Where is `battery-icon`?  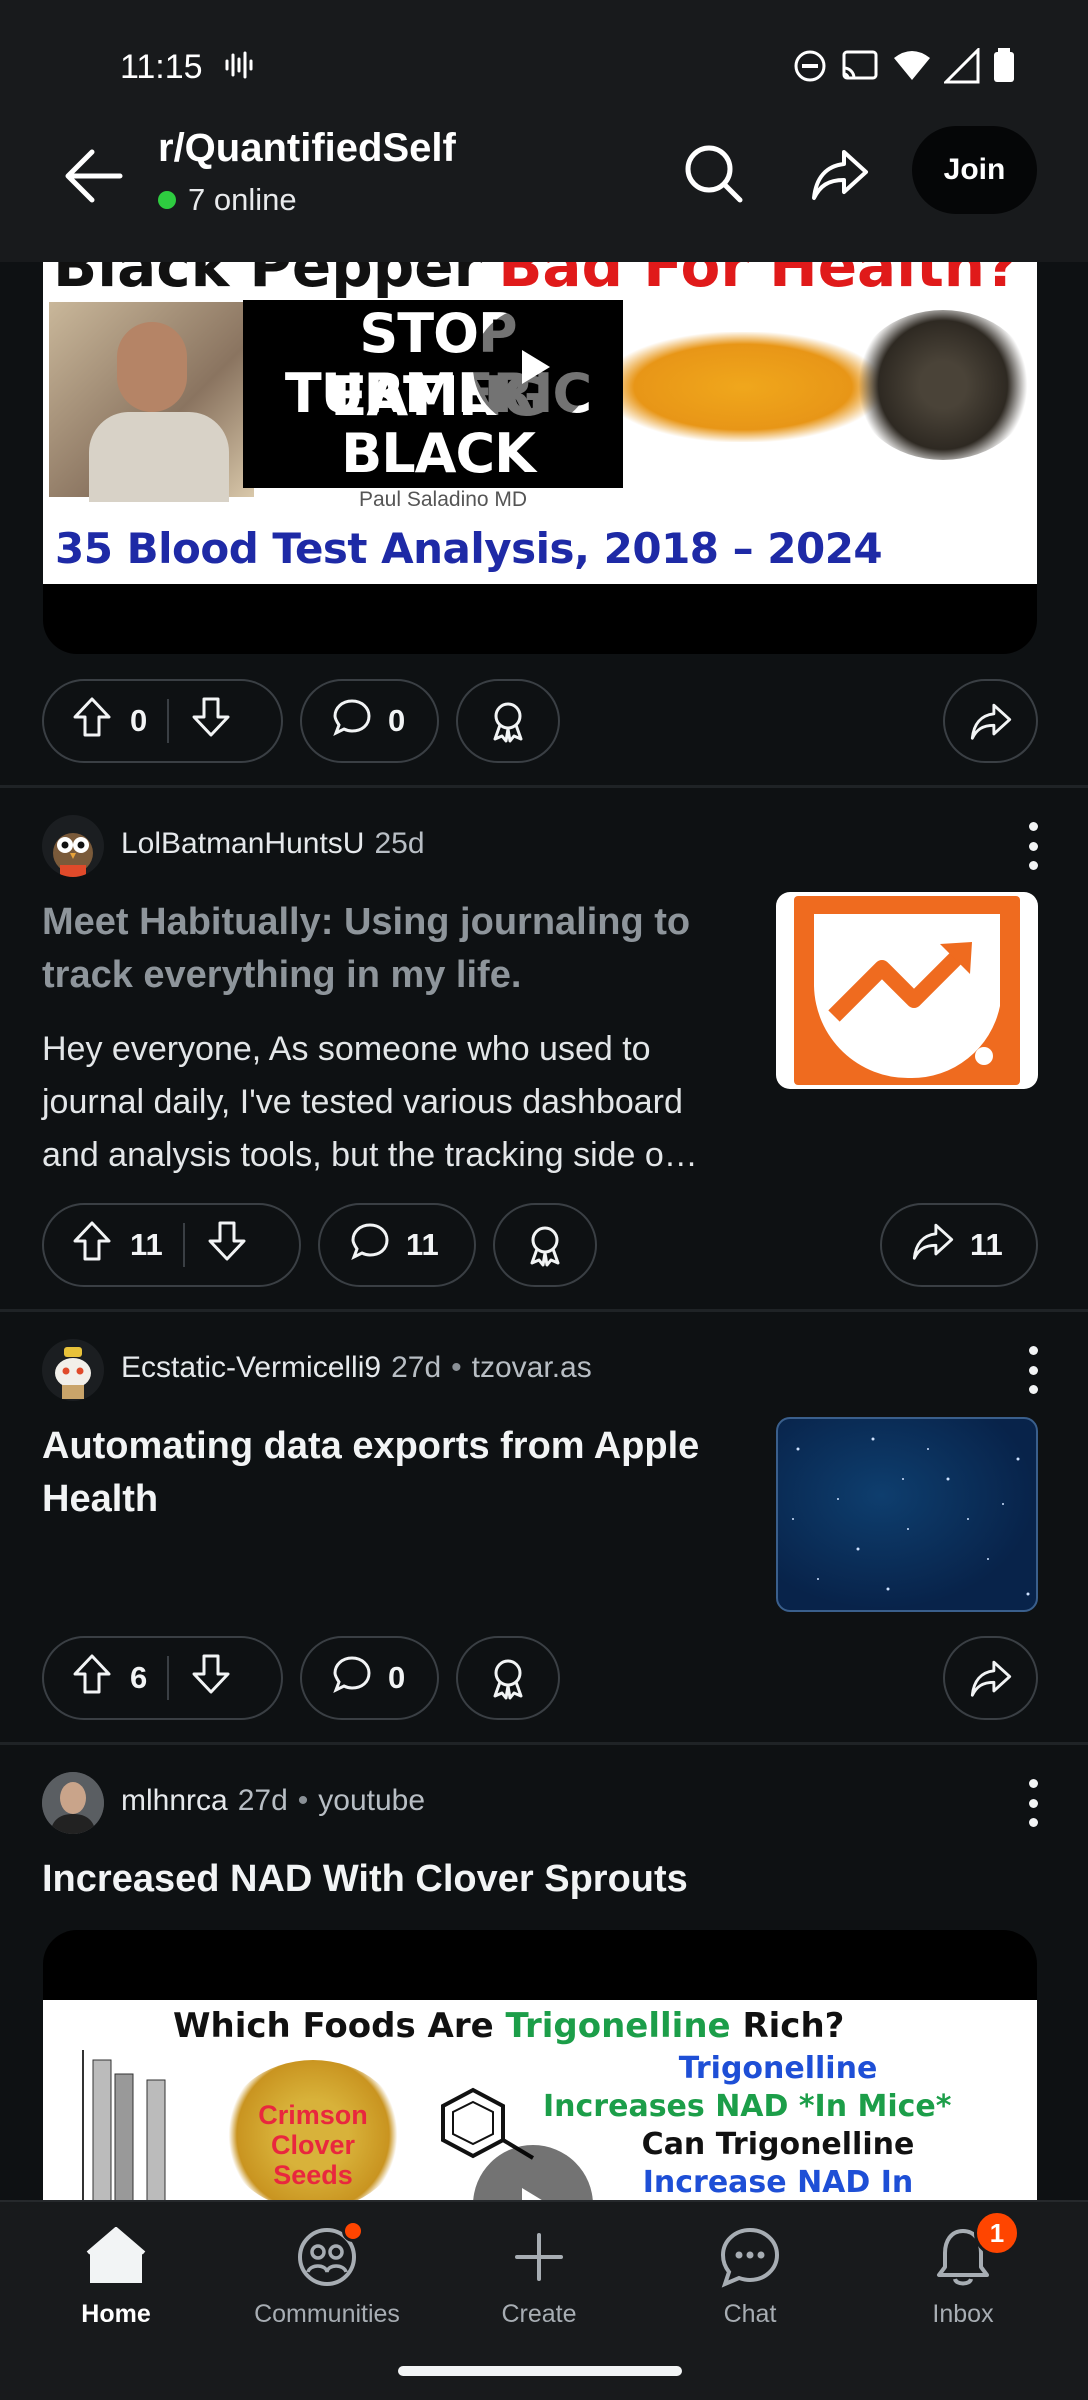
battery-icon is located at coordinates (1004, 65).